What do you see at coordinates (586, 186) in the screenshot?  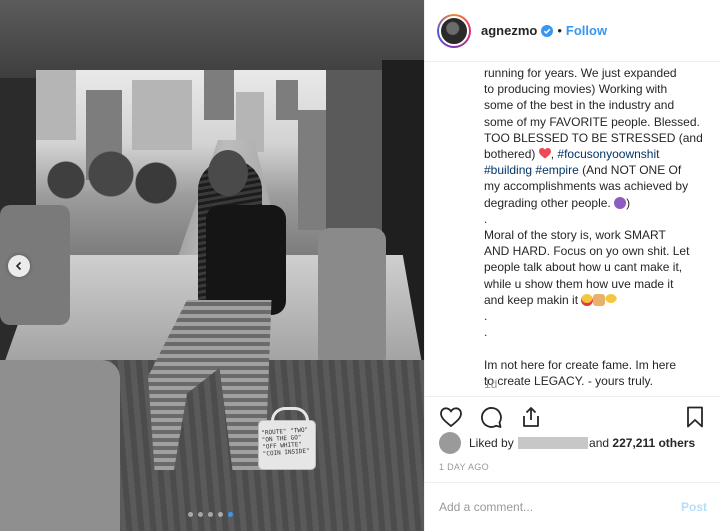 I see `caption-line: my accomplishments was achieved by` at bounding box center [586, 186].